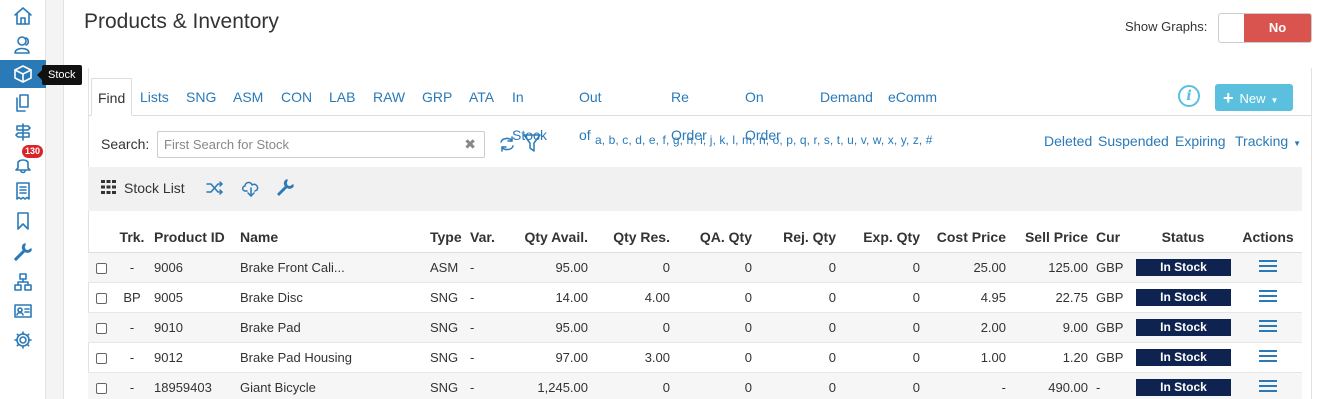 This screenshot has width=1326, height=399. Describe the element at coordinates (193, 237) in the screenshot. I see `column-header: Product ID` at that location.